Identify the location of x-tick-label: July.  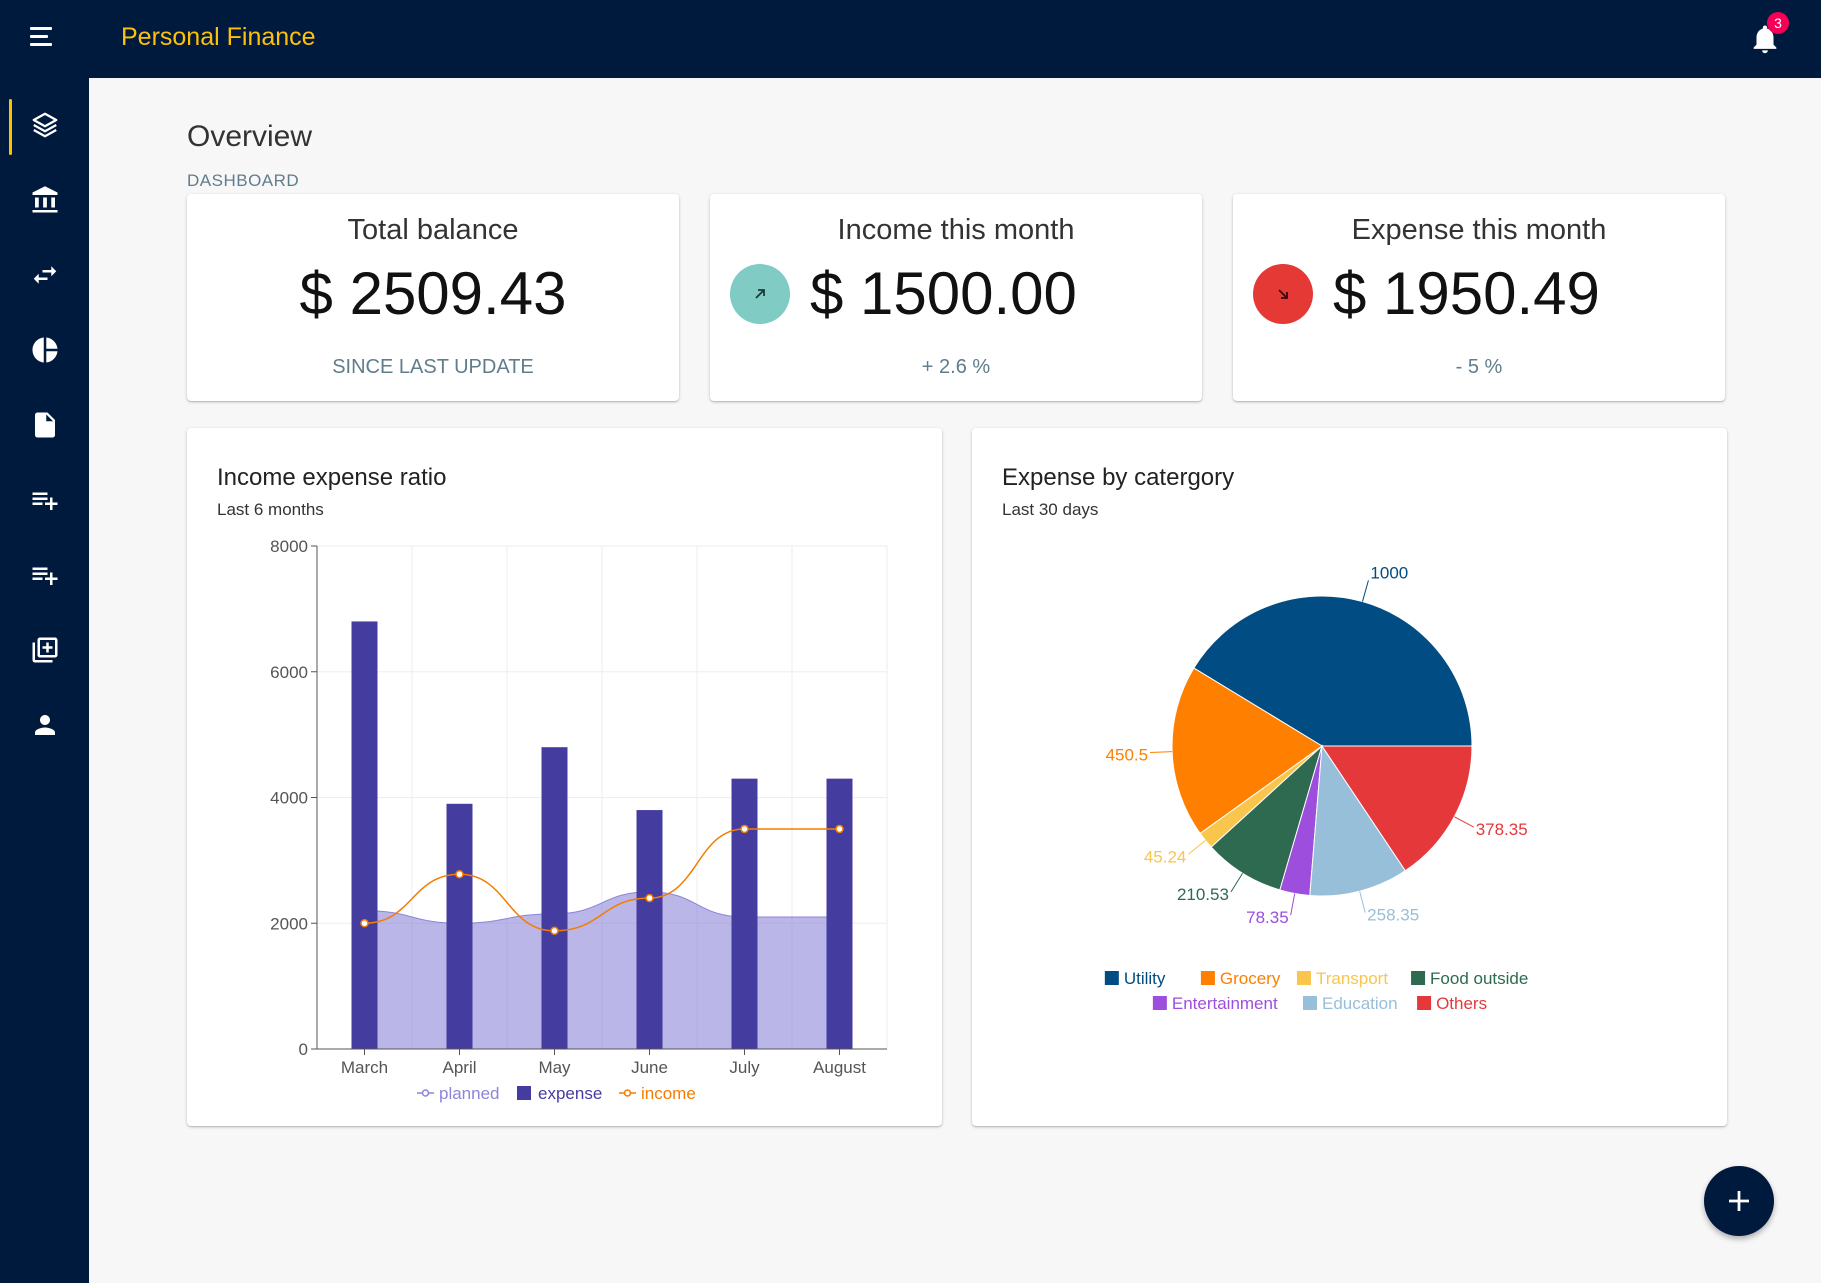
(744, 1067).